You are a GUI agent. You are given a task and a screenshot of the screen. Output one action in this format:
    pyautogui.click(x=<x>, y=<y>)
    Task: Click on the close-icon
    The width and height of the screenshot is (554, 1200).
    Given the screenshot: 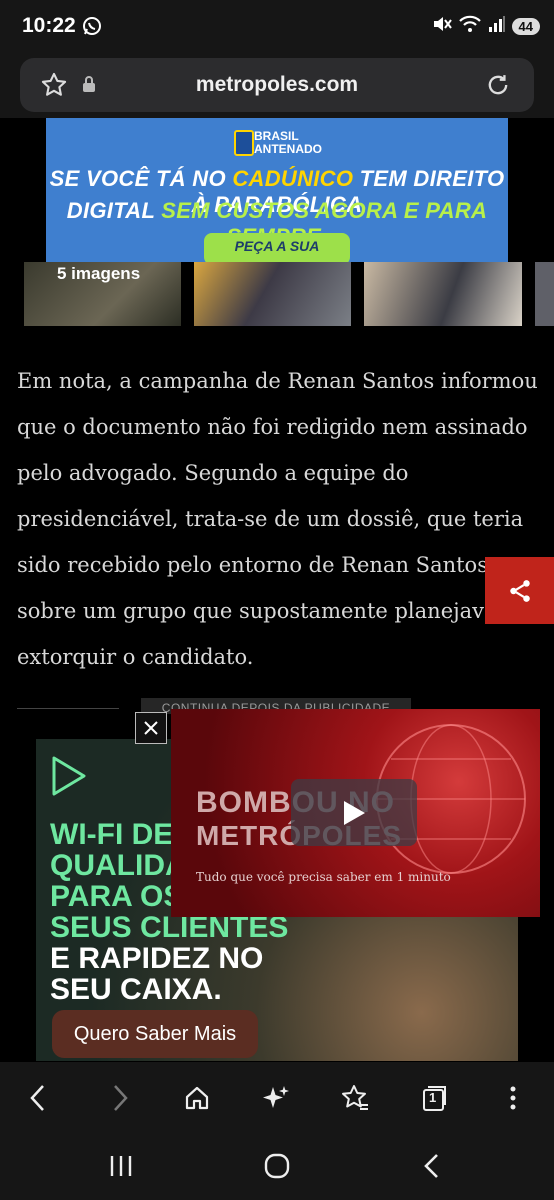 What is the action you would take?
    pyautogui.click(x=151, y=728)
    